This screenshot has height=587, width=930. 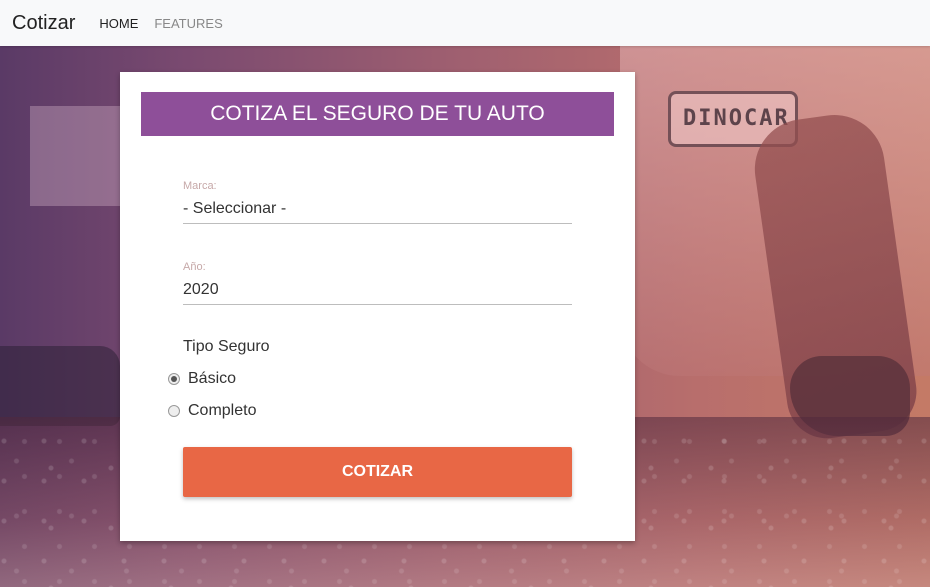 What do you see at coordinates (60, 386) in the screenshot?
I see `background-car-left` at bounding box center [60, 386].